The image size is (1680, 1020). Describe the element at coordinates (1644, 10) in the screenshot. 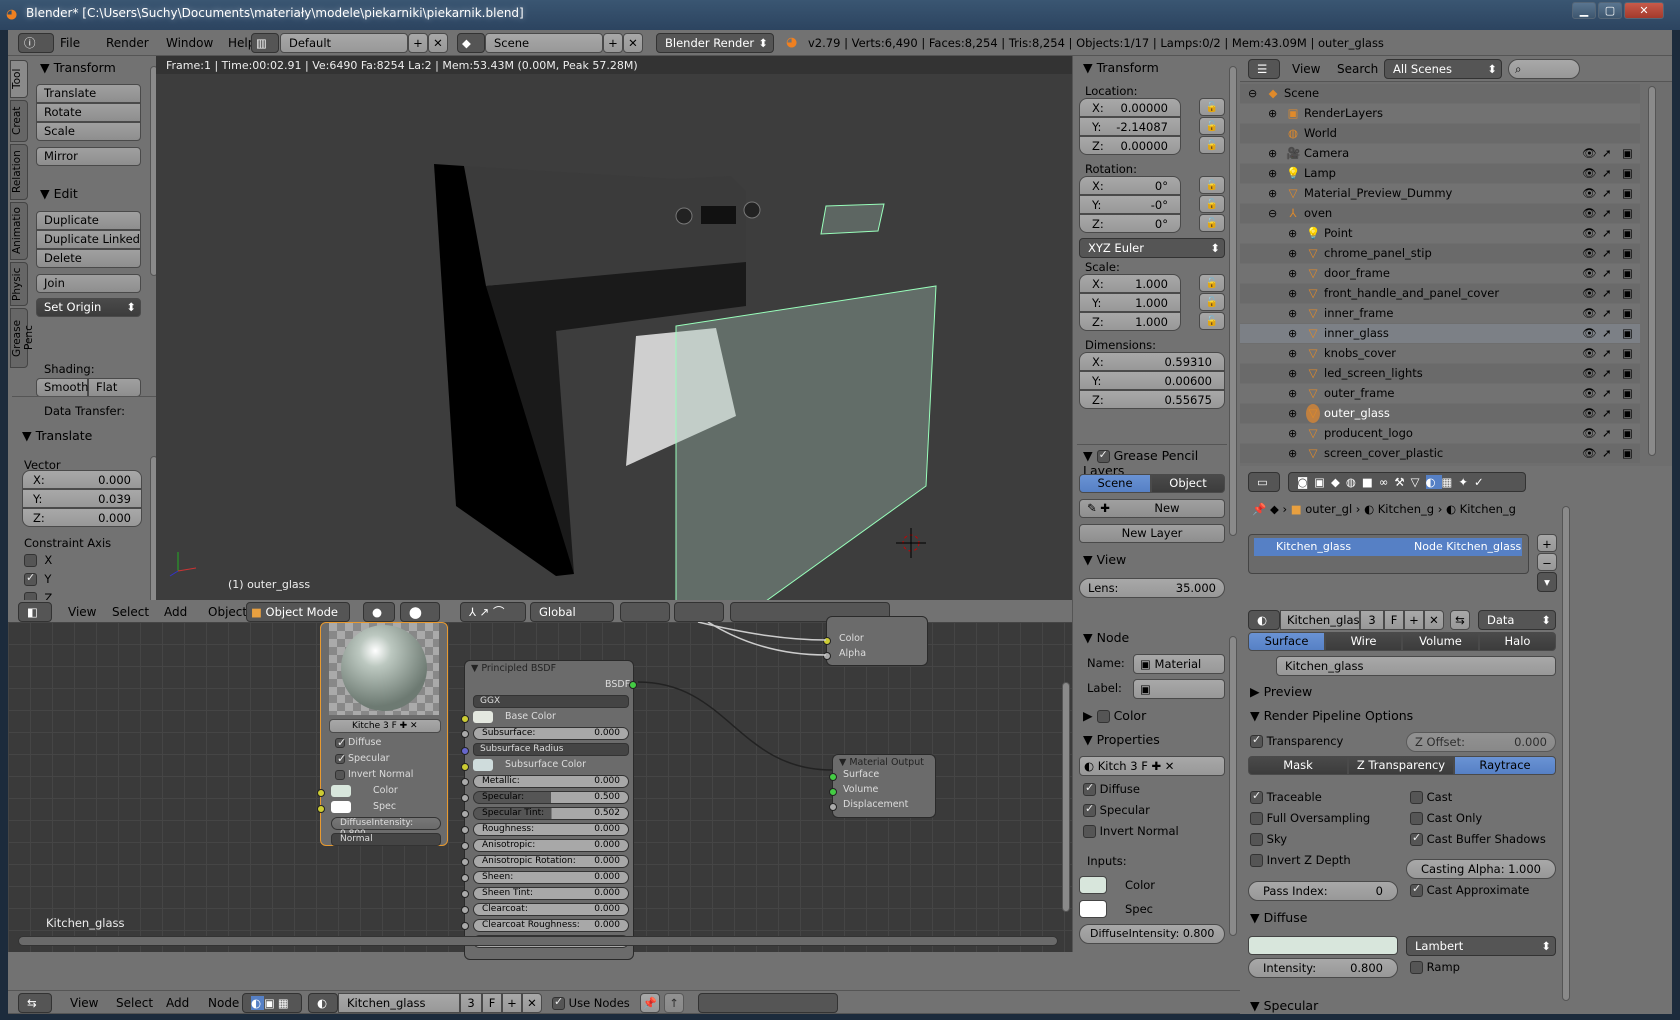

I see `close-button: ✕` at that location.